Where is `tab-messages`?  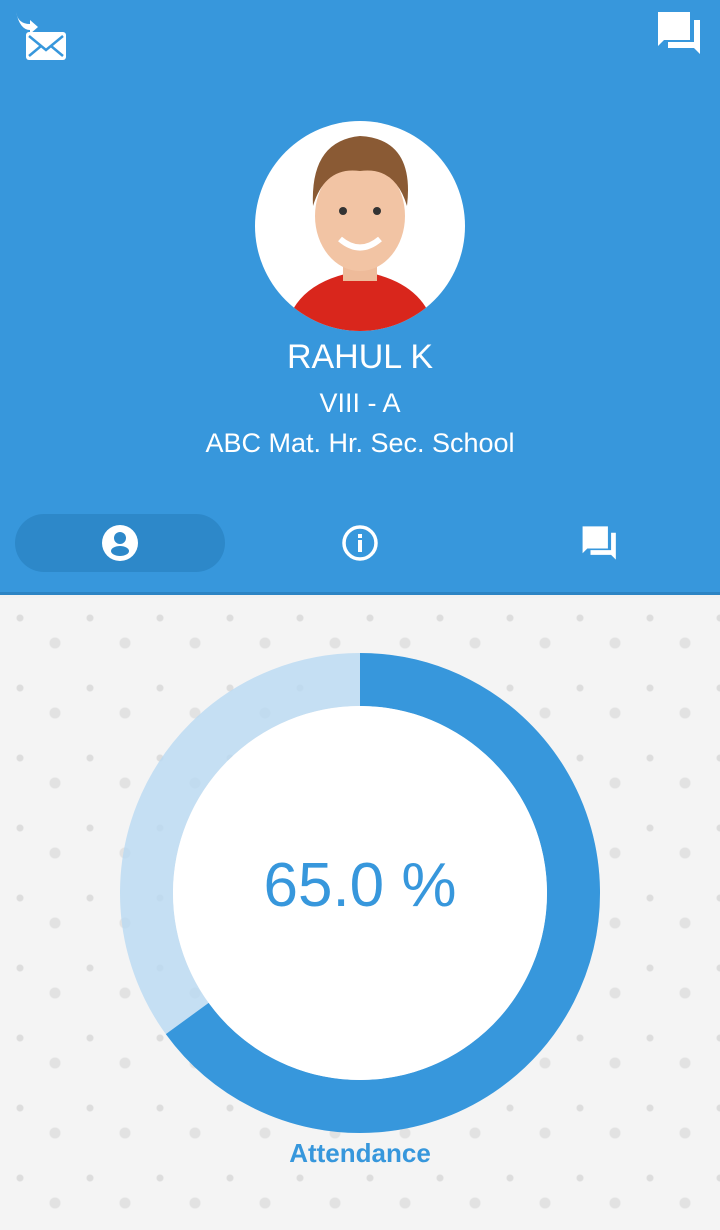 tab-messages is located at coordinates (600, 543).